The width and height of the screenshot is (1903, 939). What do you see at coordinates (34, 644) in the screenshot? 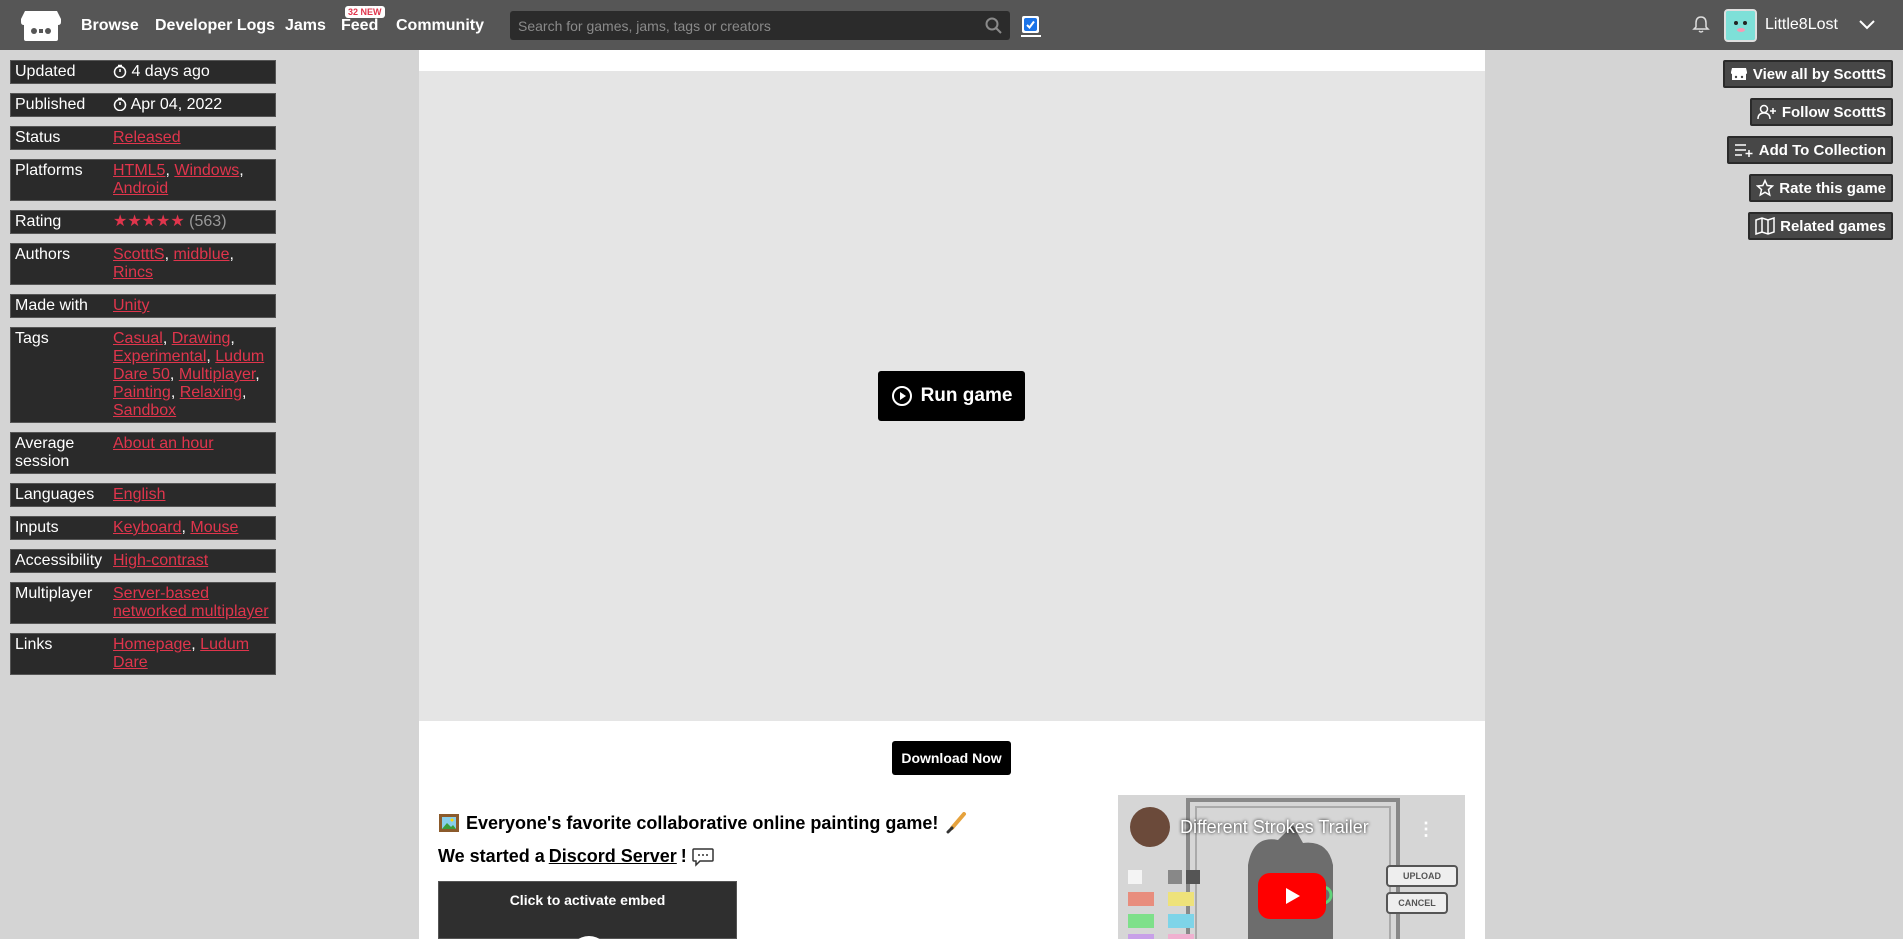
I see `info-key: Links` at bounding box center [34, 644].